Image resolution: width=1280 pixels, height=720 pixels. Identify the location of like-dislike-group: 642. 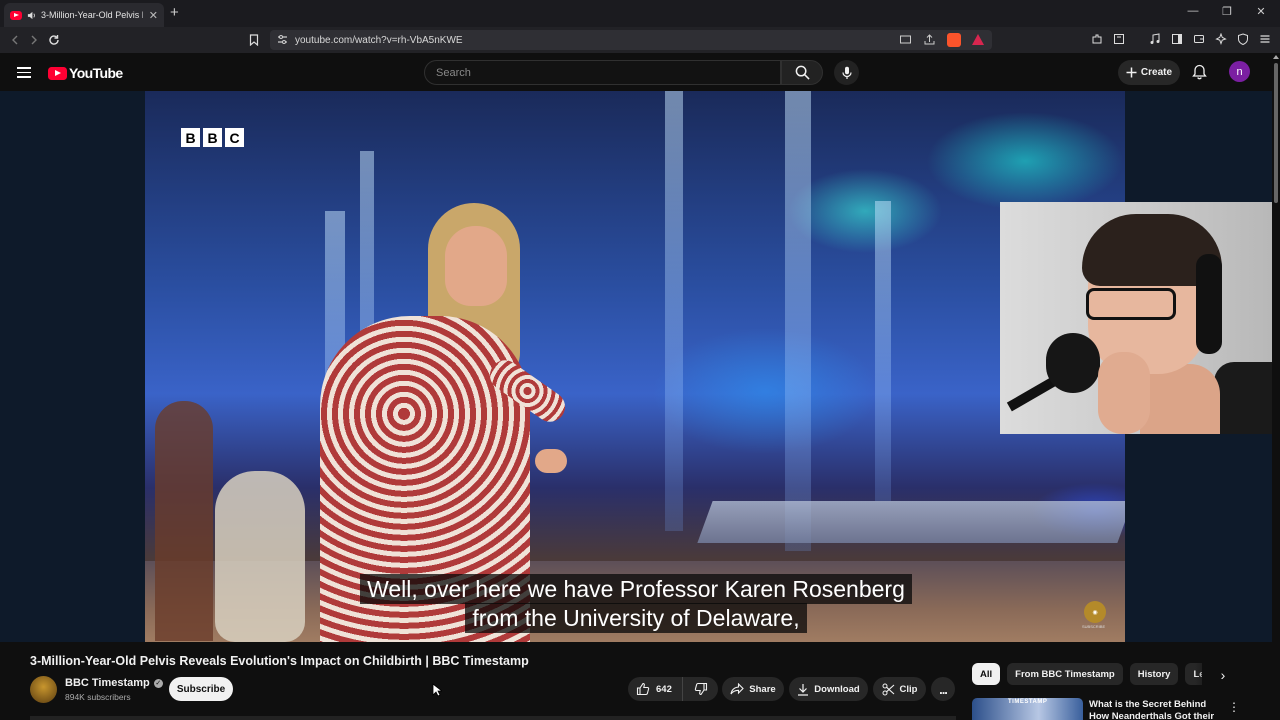
(673, 689).